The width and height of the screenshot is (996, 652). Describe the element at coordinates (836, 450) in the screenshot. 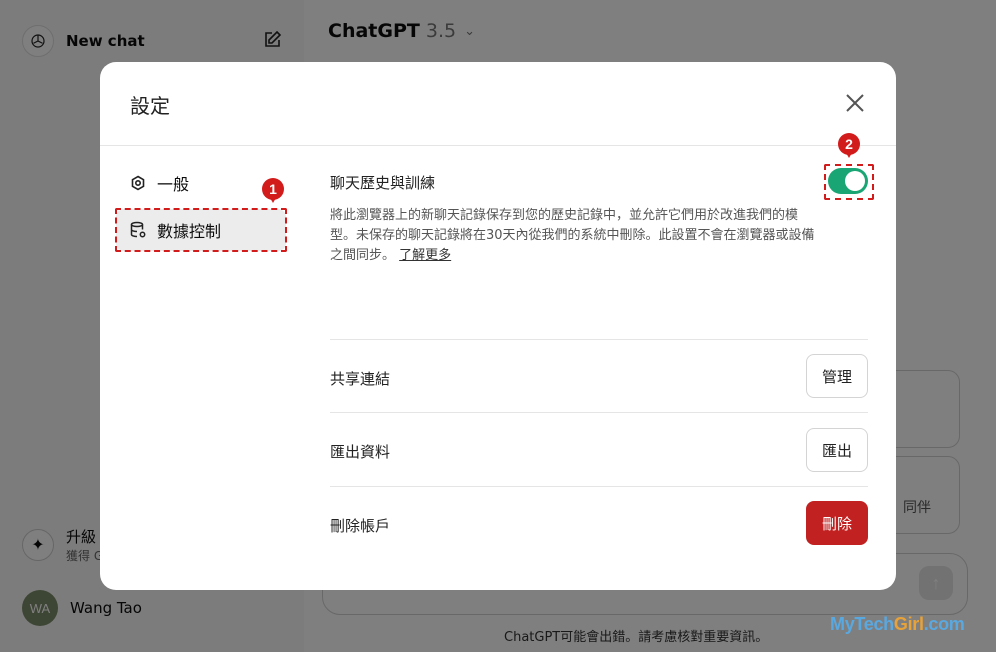

I see `export-button: 匯出` at that location.